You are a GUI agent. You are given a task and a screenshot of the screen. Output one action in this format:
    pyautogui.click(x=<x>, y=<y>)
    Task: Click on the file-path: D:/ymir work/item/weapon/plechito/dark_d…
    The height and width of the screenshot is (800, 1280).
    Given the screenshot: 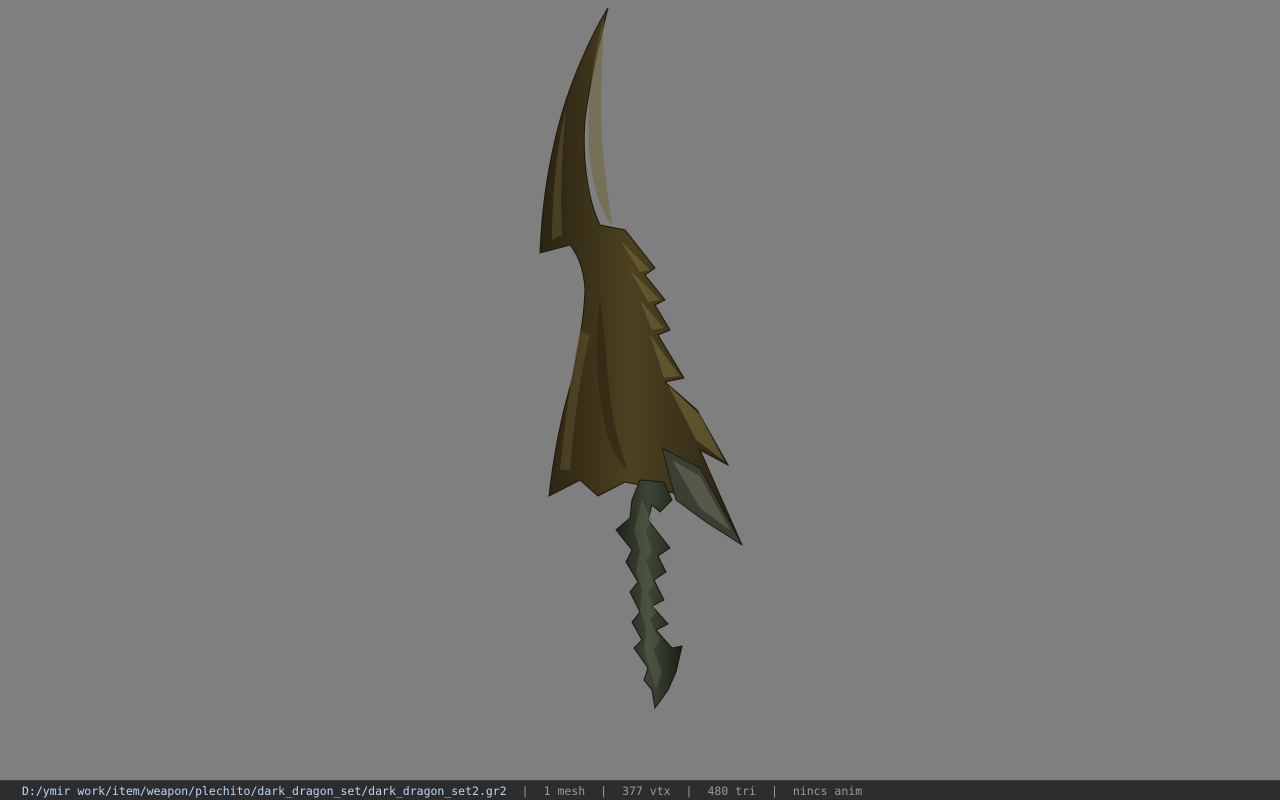 What is the action you would take?
    pyautogui.click(x=264, y=790)
    